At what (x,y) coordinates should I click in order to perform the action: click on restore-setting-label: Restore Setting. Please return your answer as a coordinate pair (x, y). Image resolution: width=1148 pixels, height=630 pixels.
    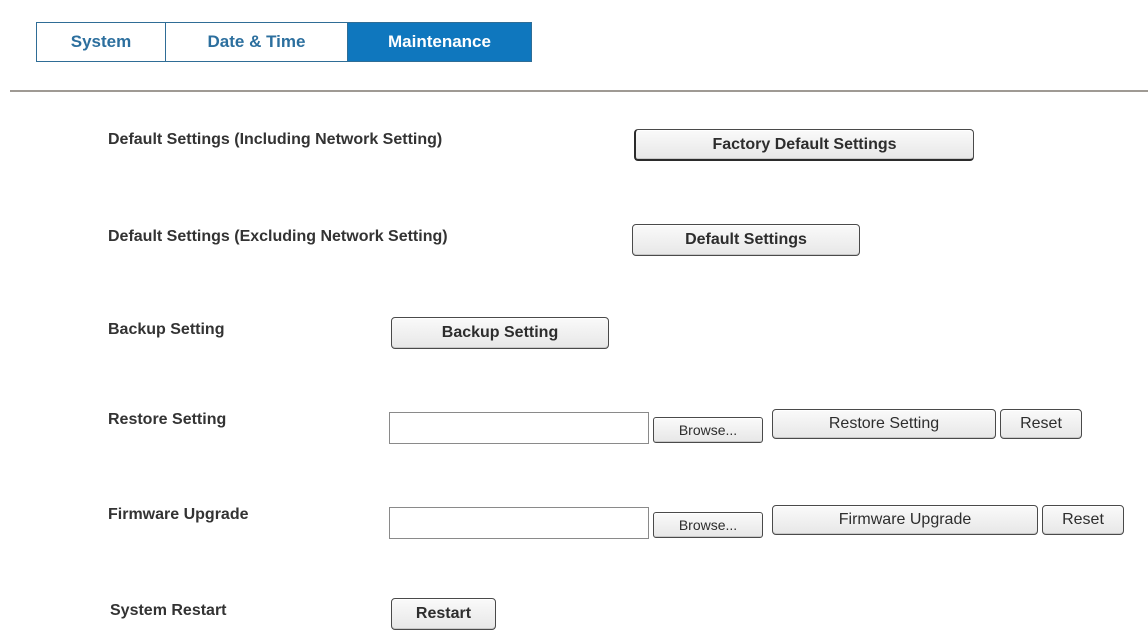
    Looking at the image, I should click on (167, 419).